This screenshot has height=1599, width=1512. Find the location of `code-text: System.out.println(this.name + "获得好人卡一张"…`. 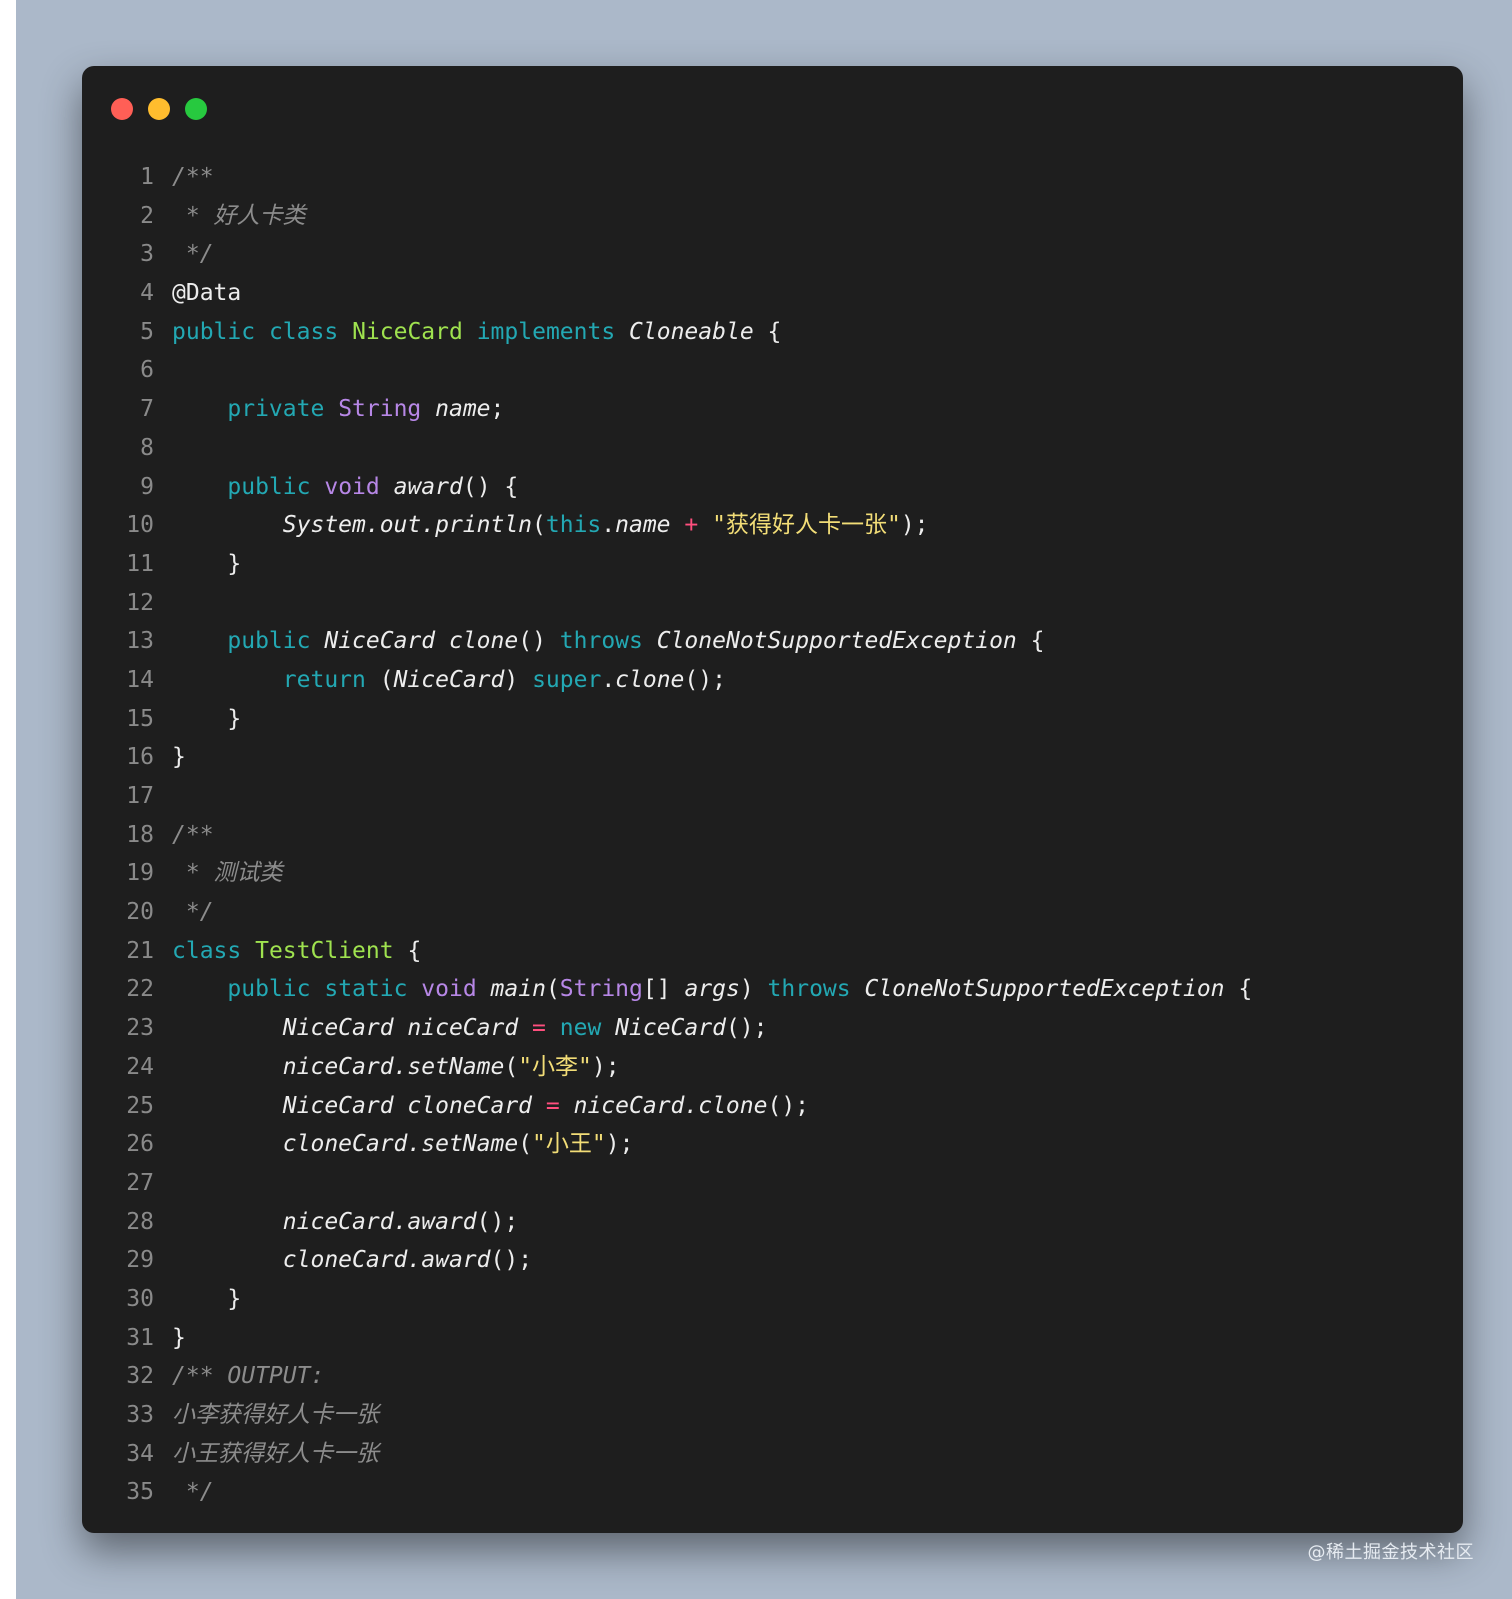

code-text: System.out.println(this.name + "获得好人卡一张"… is located at coordinates (550, 525).